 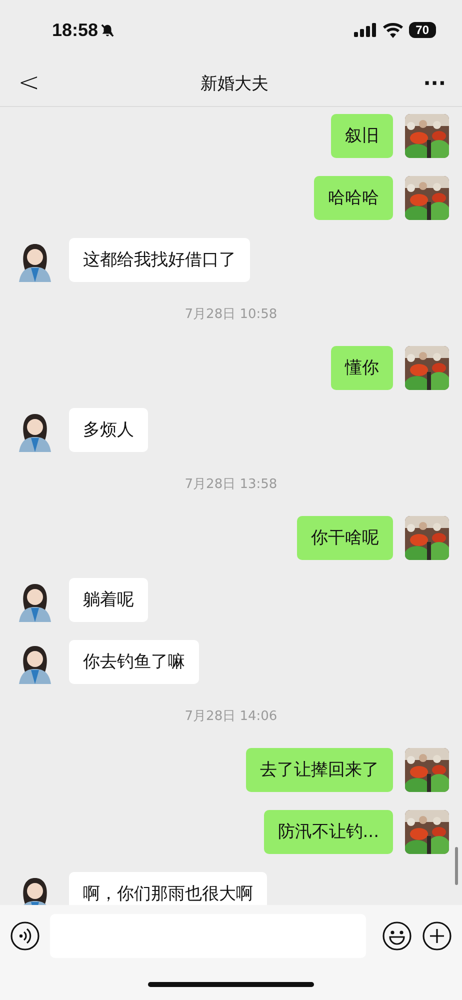 I want to click on message-bubble: 躺着呢, so click(x=108, y=600).